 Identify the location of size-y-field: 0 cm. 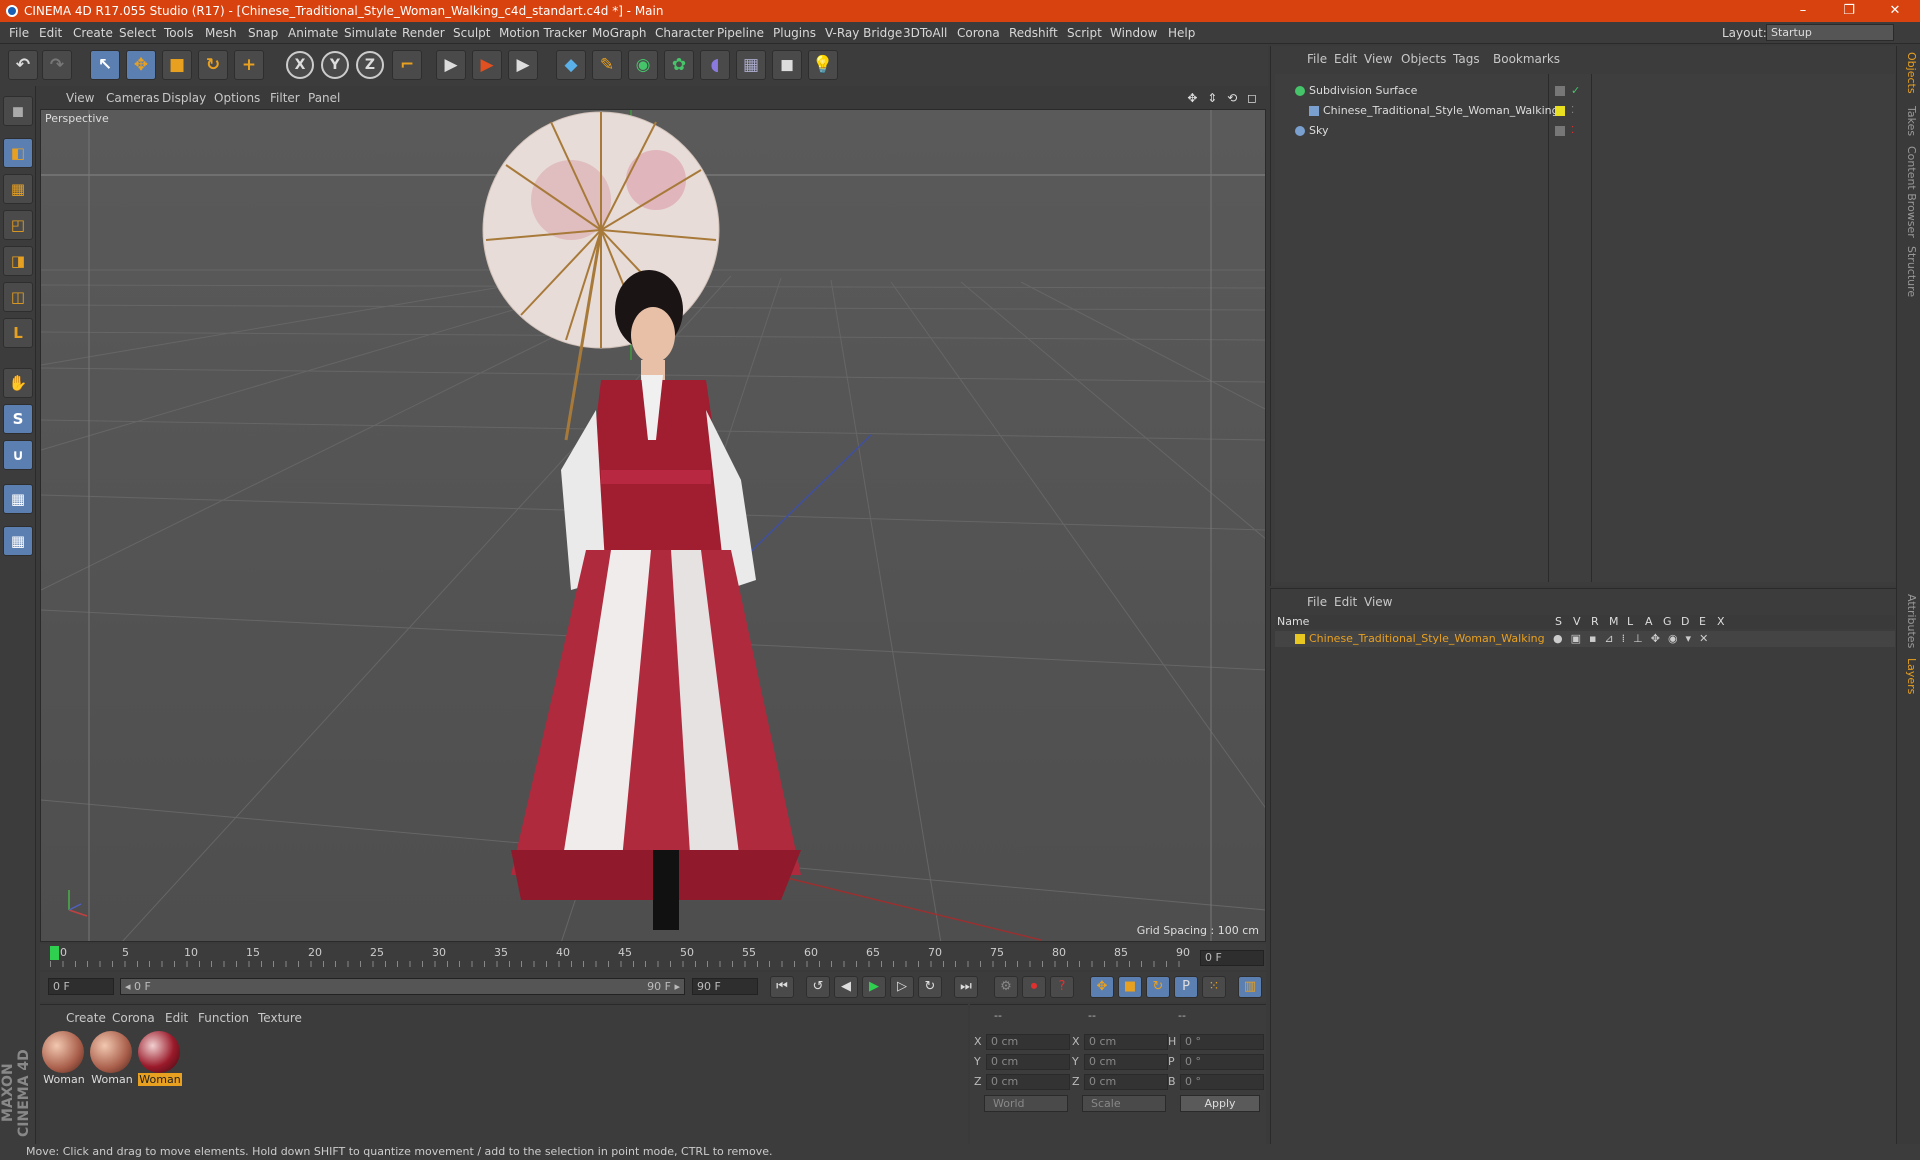
(1126, 1062).